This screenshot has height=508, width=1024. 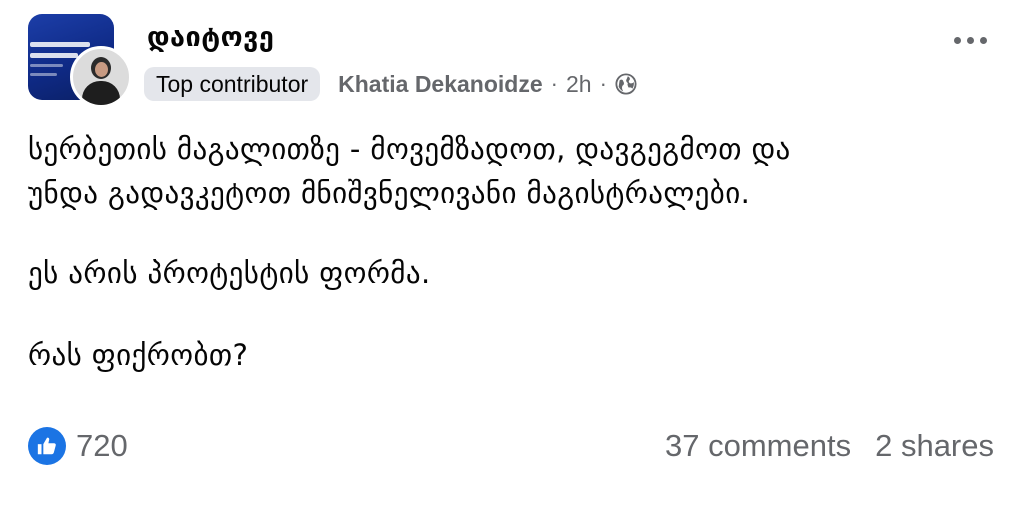 What do you see at coordinates (138, 355) in the screenshot?
I see `post-text-line: რას ფიქრობთ?` at bounding box center [138, 355].